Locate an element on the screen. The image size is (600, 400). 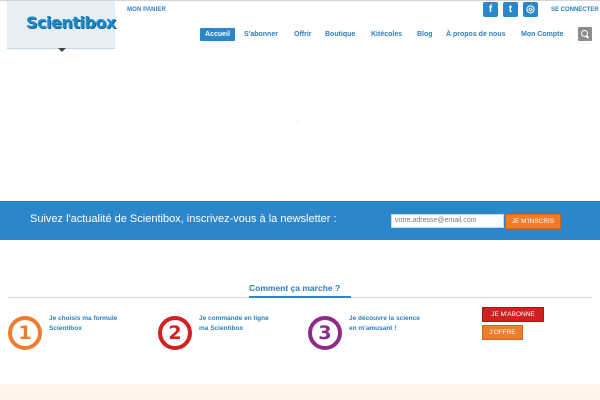
twitter-icon: t is located at coordinates (510, 9).